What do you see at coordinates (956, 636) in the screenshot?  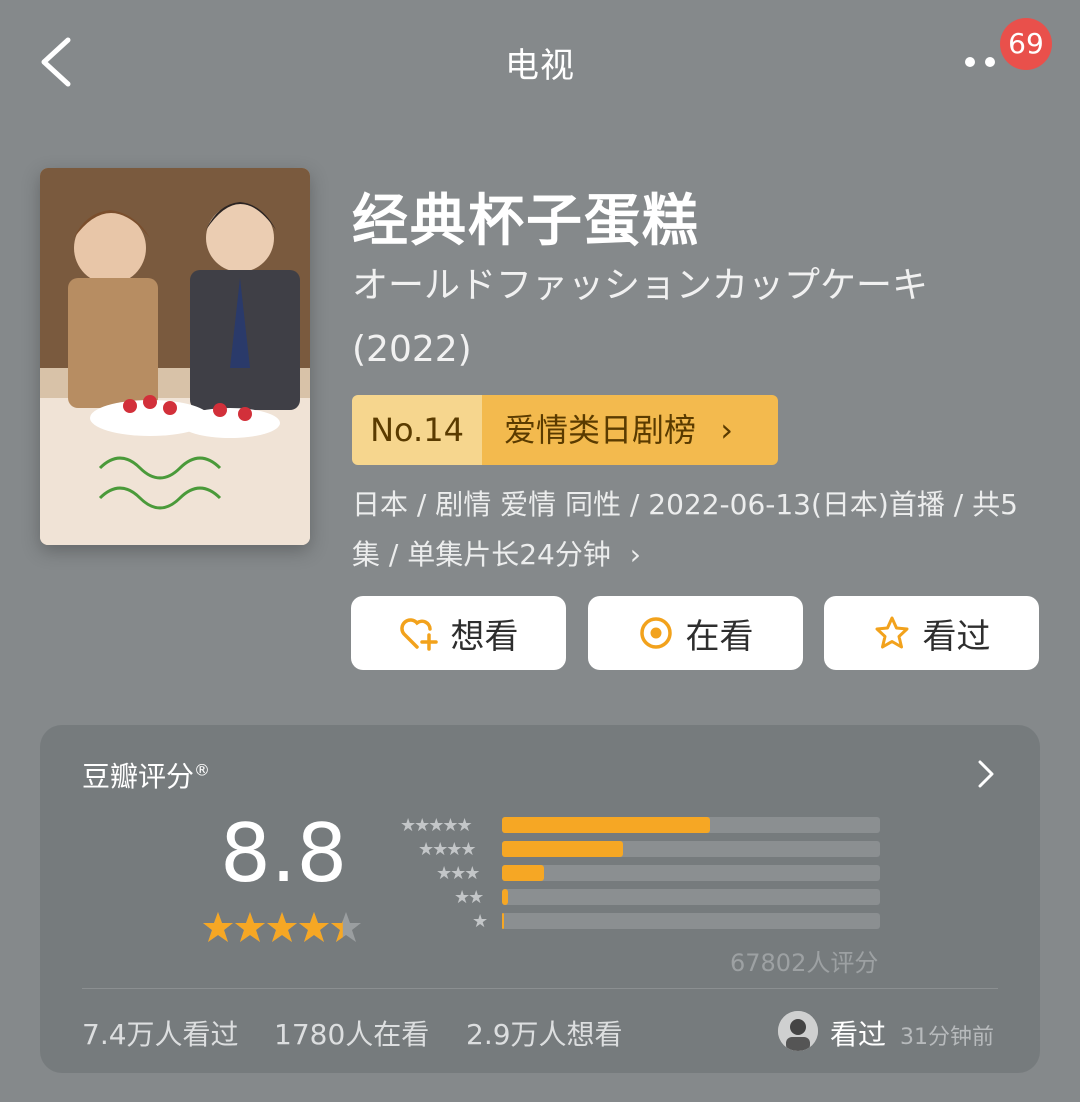 I see `watched-label: 看过` at bounding box center [956, 636].